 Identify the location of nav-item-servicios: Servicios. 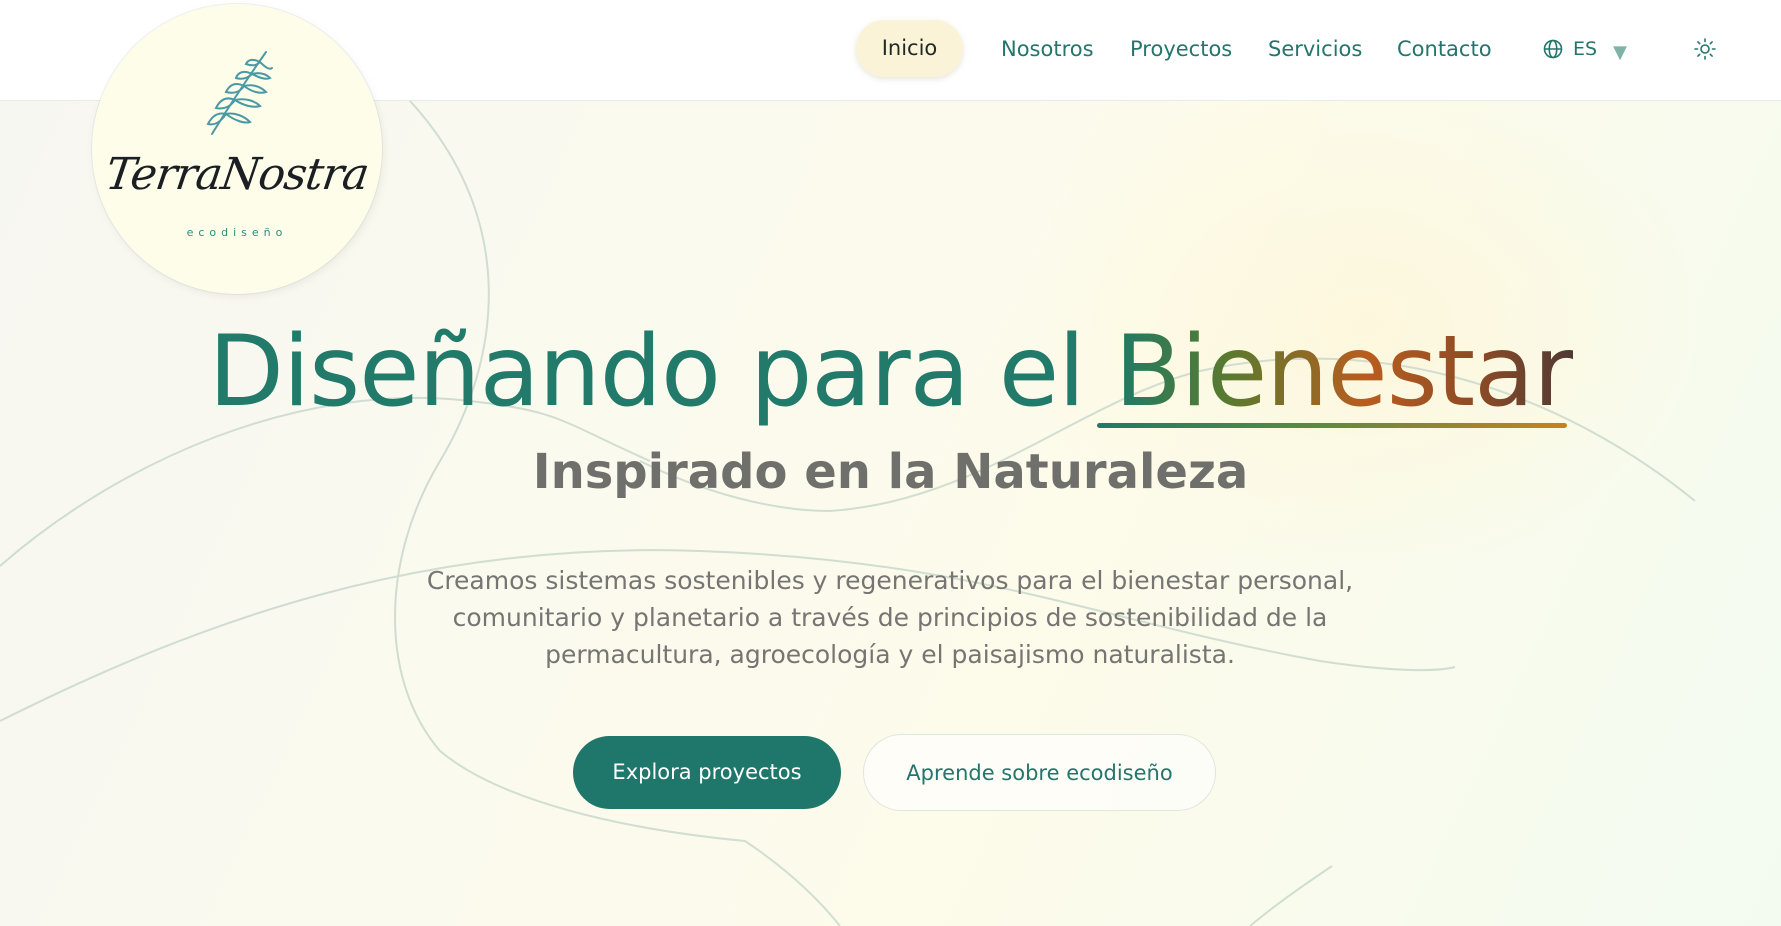
(1315, 49).